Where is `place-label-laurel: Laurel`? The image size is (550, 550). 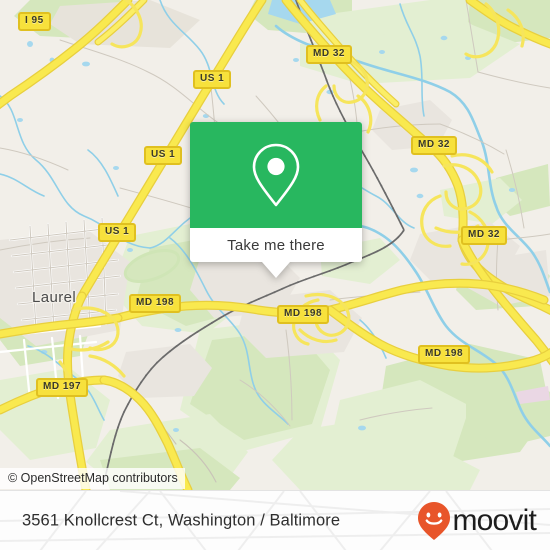
place-label-laurel: Laurel is located at coordinates (54, 297).